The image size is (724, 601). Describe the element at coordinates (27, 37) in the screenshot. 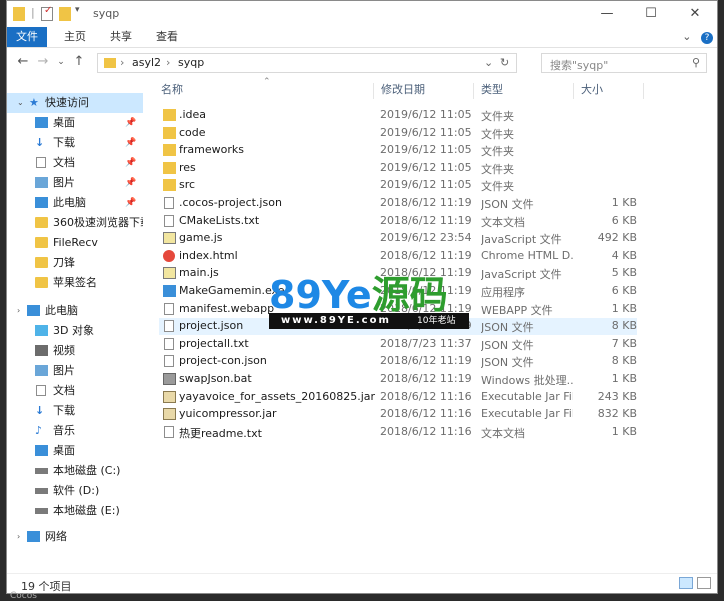

I see `tab-file: 文件` at that location.